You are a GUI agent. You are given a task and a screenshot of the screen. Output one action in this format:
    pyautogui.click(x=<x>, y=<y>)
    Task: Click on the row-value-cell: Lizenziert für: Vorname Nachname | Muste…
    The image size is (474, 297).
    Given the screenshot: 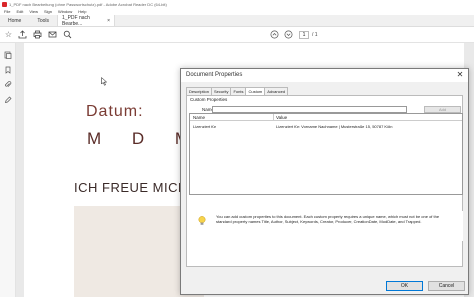 What is the action you would take?
    pyautogui.click(x=334, y=126)
    